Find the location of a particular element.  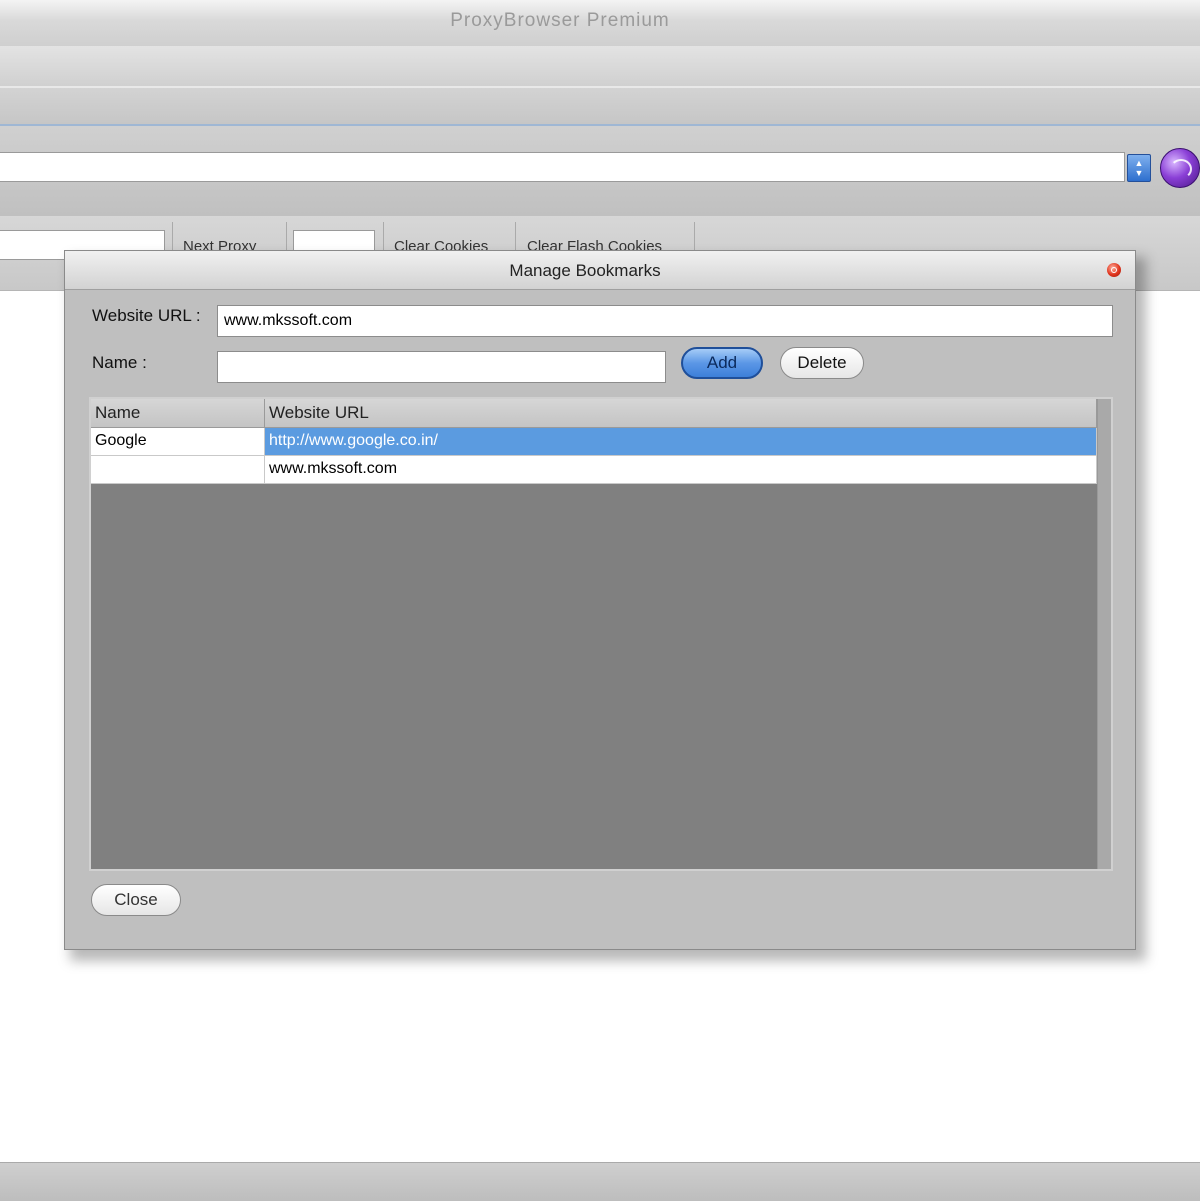

dialog-title: Manage Bookmarks is located at coordinates (585, 270).